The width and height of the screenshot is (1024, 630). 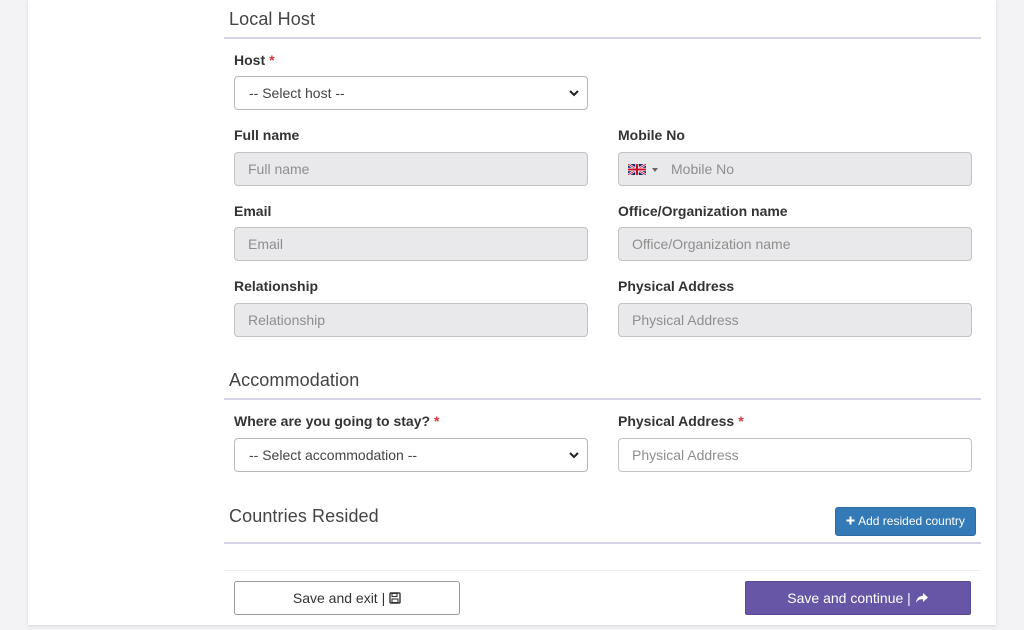 I want to click on host-label-text: Host, so click(x=250, y=60).